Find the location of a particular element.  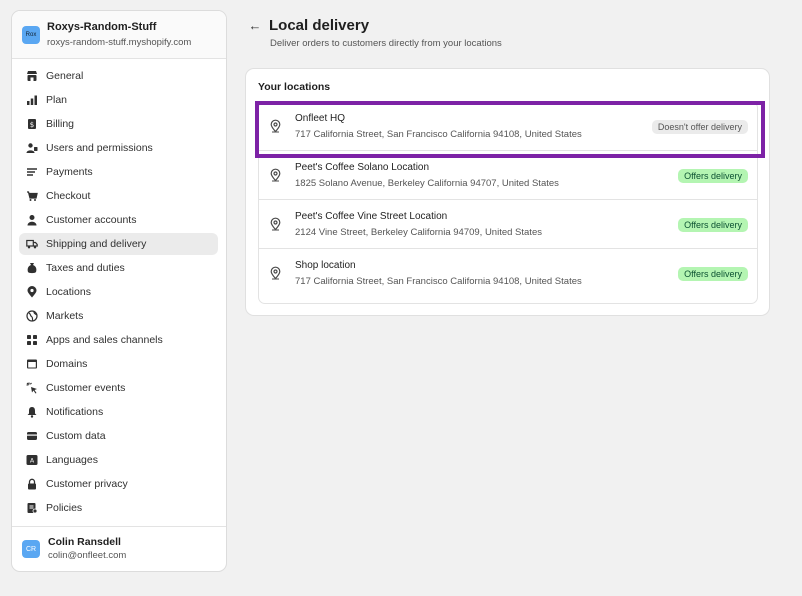

card-title: Your locations is located at coordinates (294, 87).